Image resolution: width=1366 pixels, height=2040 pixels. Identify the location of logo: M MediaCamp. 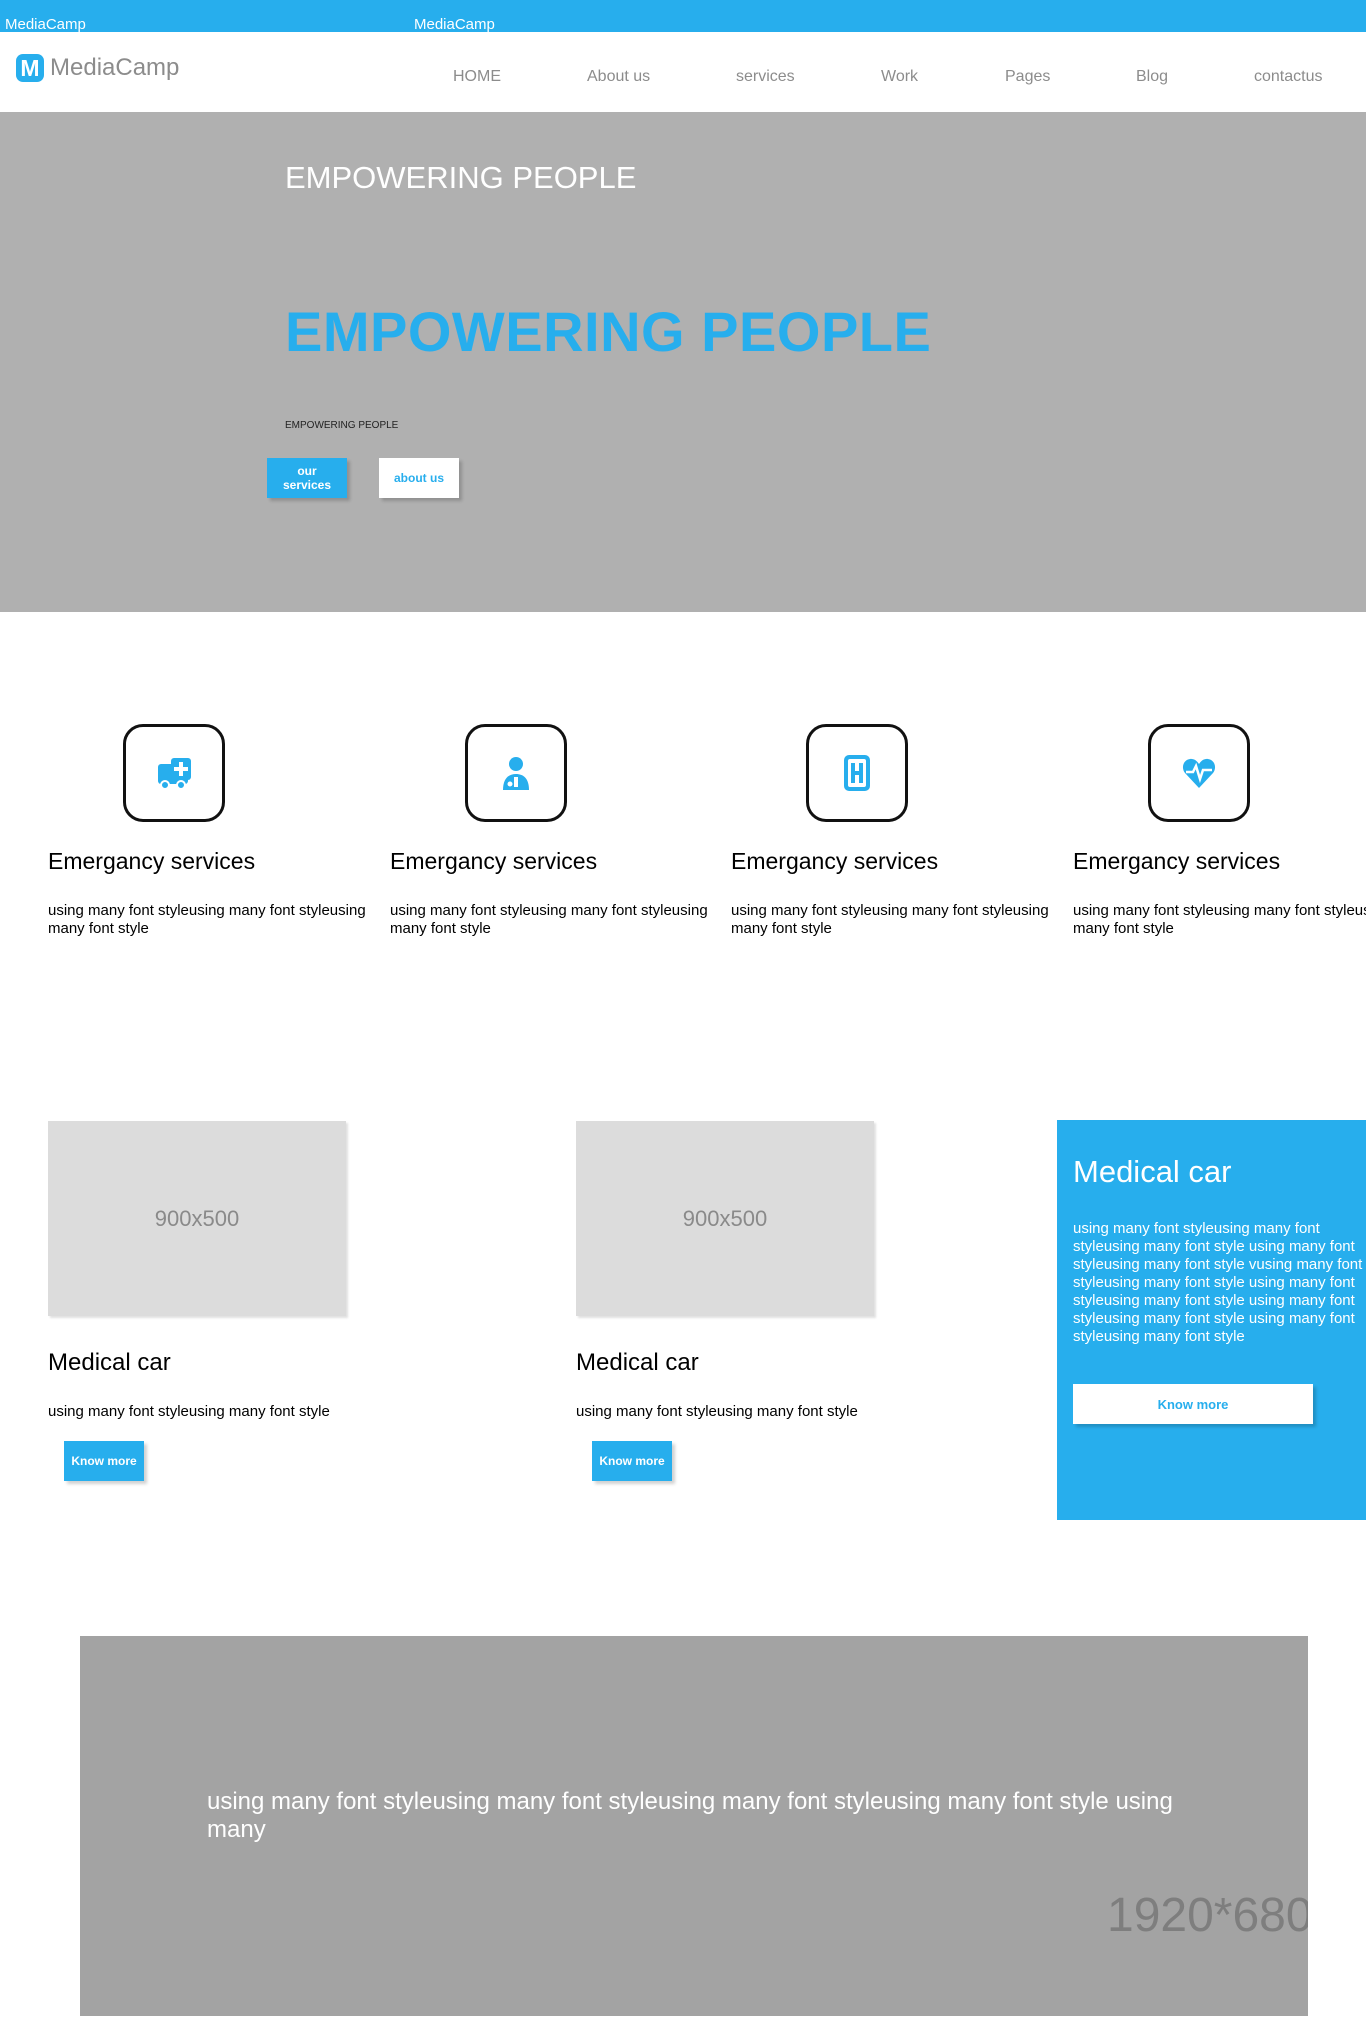
(97, 68).